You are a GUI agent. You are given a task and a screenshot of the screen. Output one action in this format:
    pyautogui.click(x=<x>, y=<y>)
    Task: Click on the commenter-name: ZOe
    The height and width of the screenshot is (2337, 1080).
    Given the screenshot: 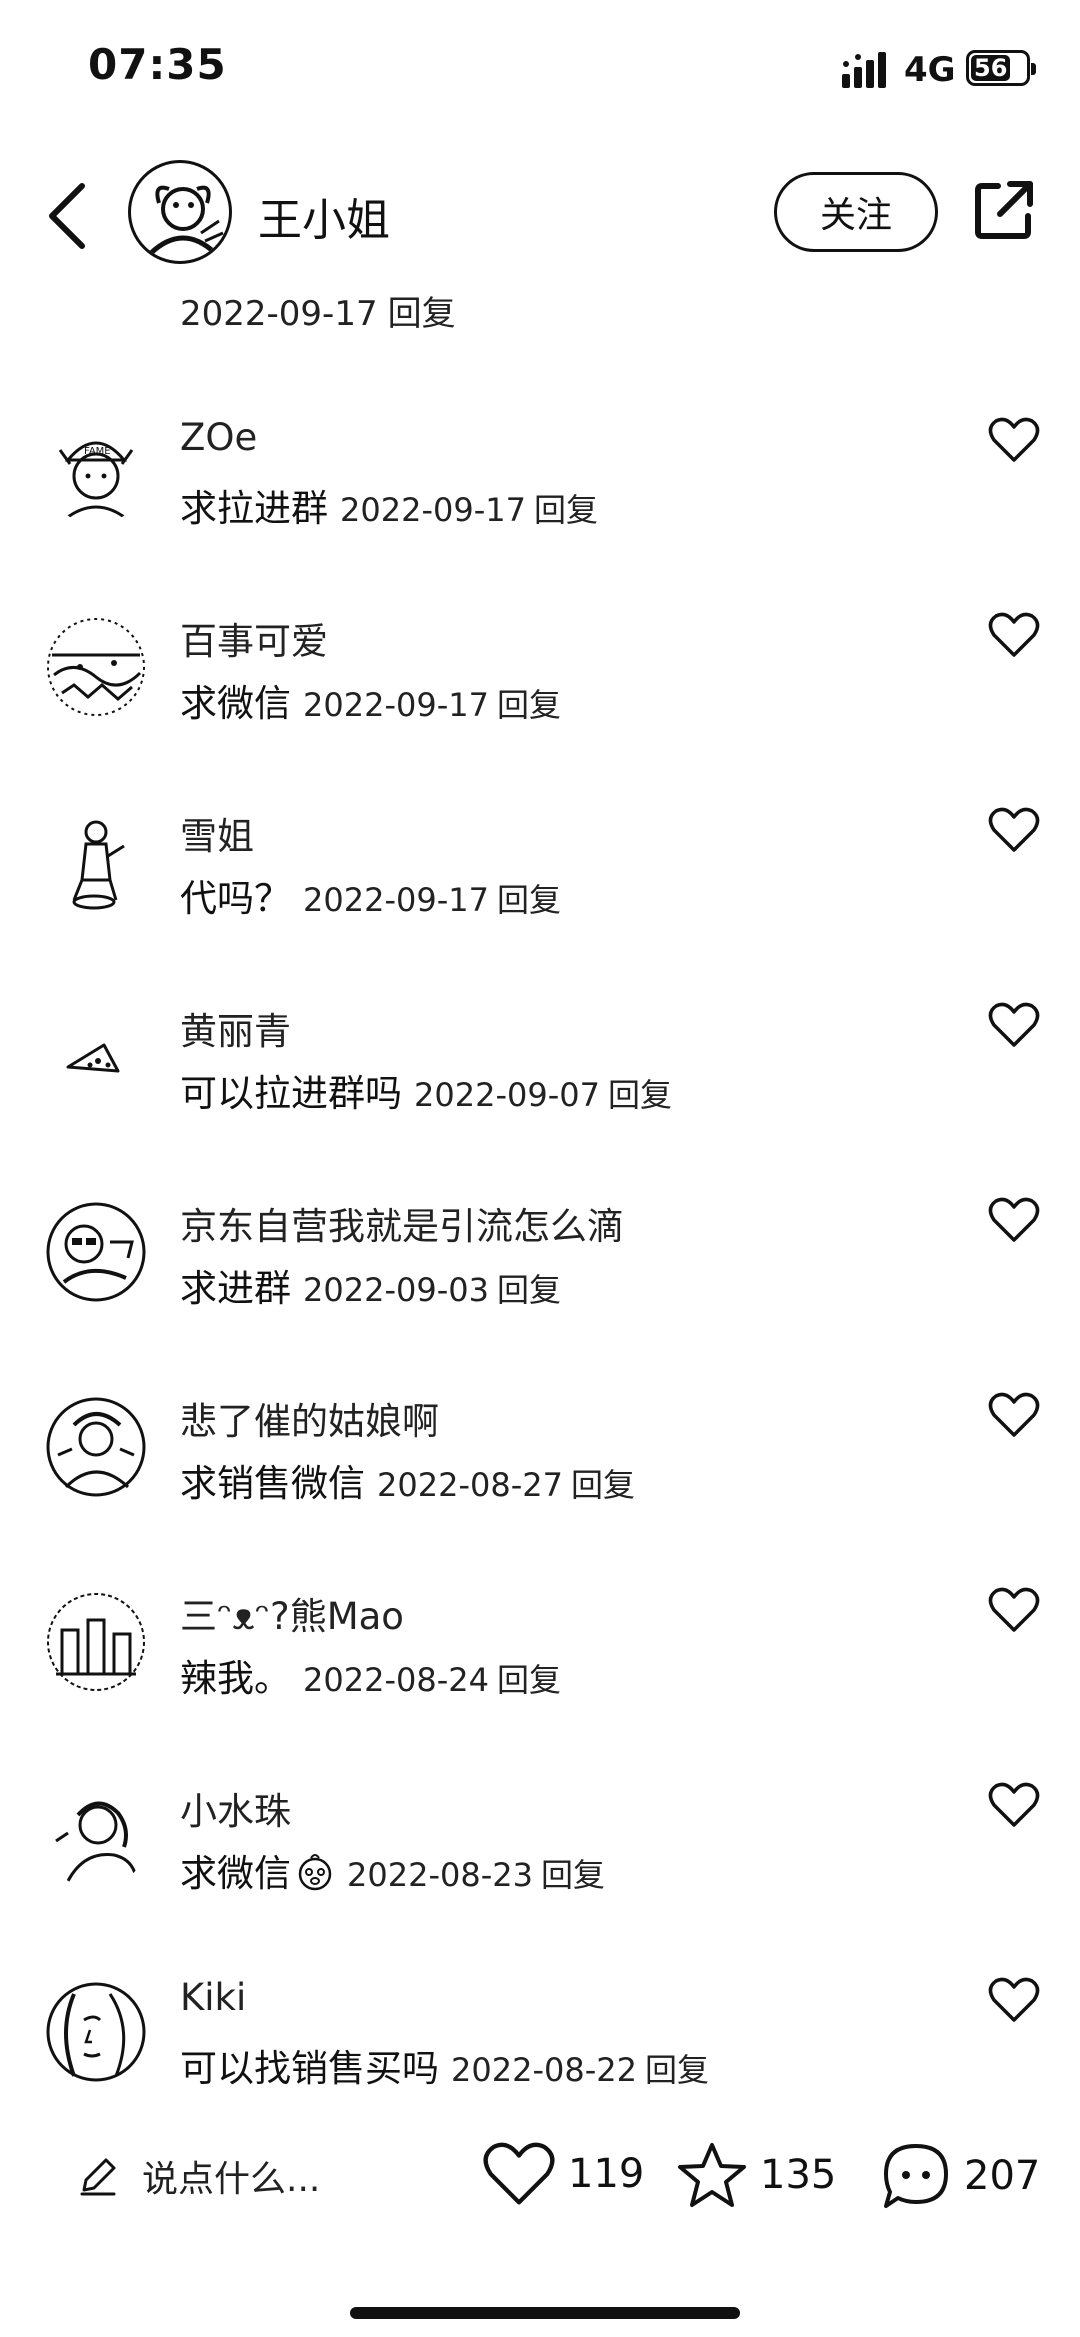 What is the action you would take?
    pyautogui.click(x=218, y=437)
    